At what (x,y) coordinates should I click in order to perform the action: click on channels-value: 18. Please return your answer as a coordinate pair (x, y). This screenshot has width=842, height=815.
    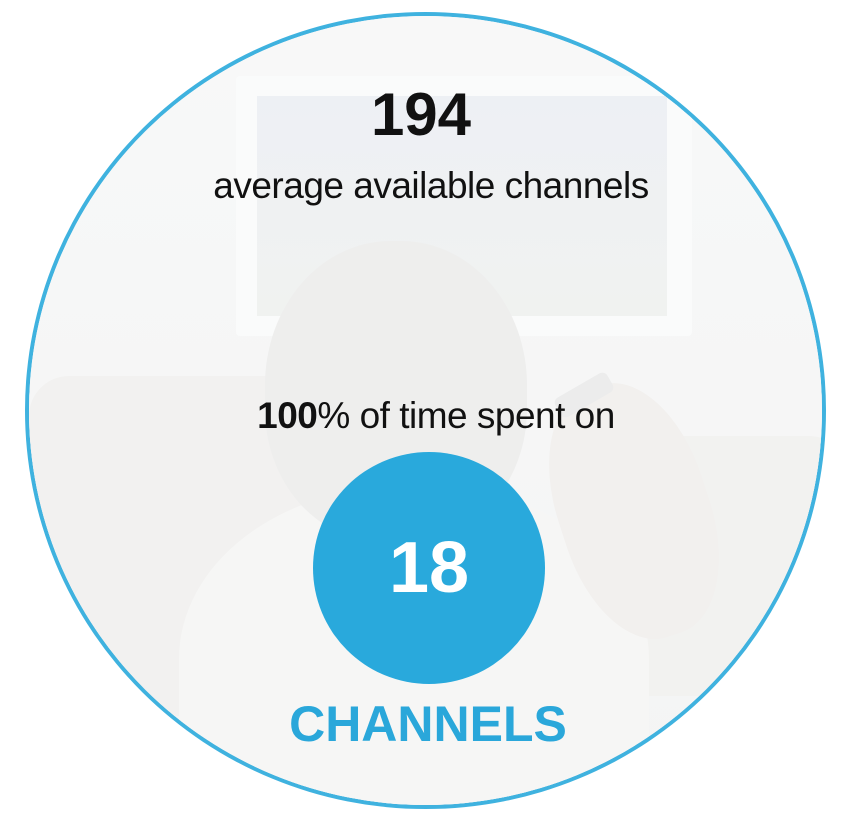
    Looking at the image, I should click on (429, 568).